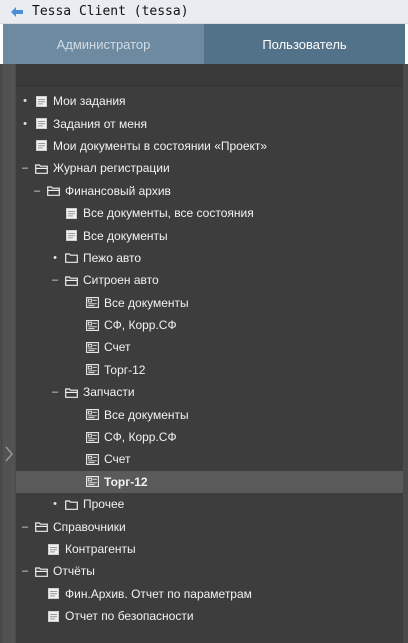 The height and width of the screenshot is (643, 408). Describe the element at coordinates (160, 145) in the screenshot. I see `tree-item-label: Мои документы в состоянии «Проект»` at that location.